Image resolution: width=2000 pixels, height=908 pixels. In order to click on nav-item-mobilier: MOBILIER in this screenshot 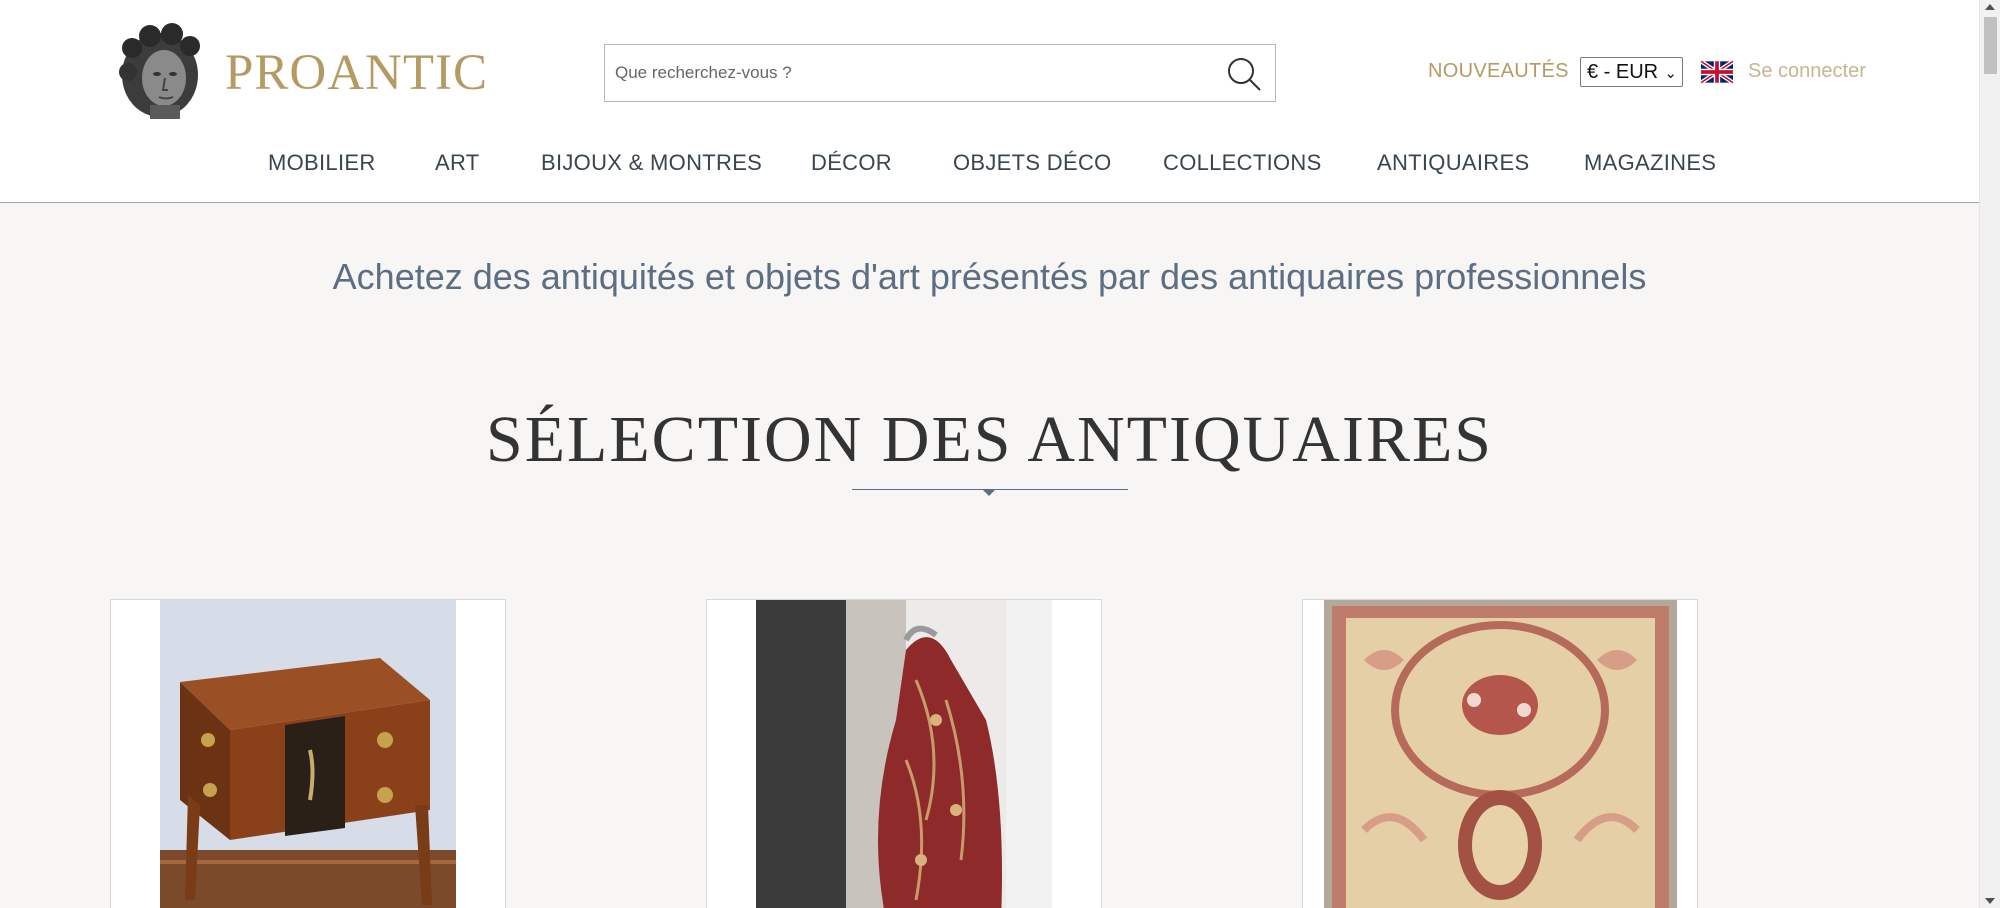, I will do `click(322, 163)`.